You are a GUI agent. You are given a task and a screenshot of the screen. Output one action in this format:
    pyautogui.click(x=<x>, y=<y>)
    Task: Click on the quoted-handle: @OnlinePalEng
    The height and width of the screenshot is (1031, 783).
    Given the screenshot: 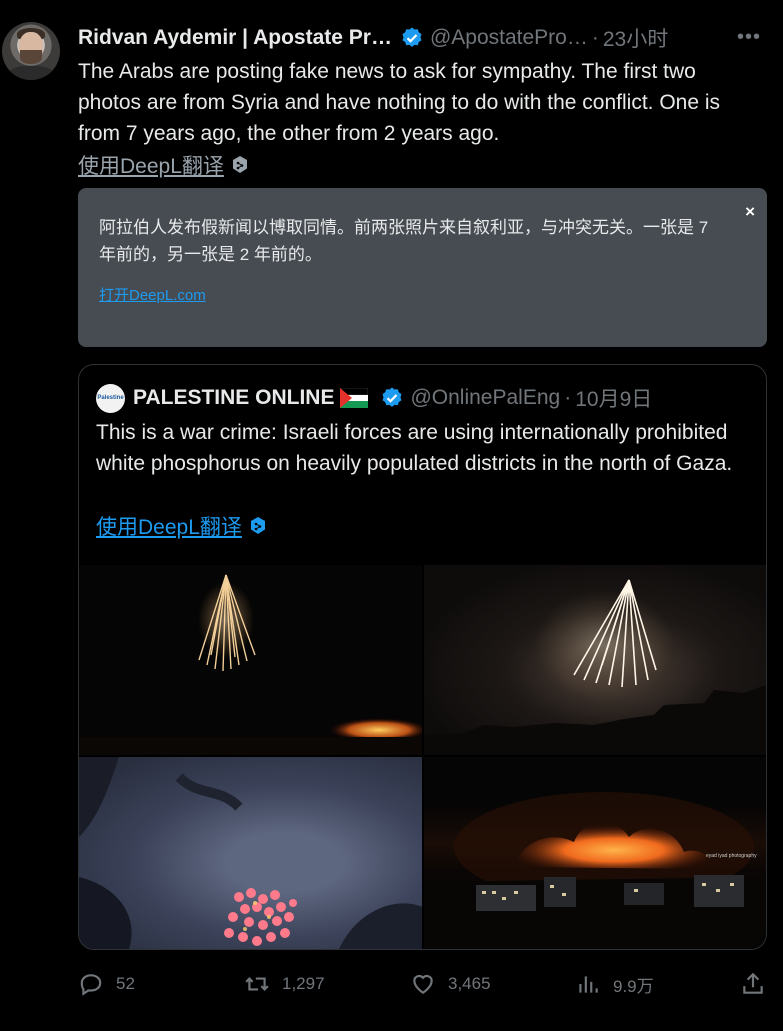 What is the action you would take?
    pyautogui.click(x=485, y=398)
    